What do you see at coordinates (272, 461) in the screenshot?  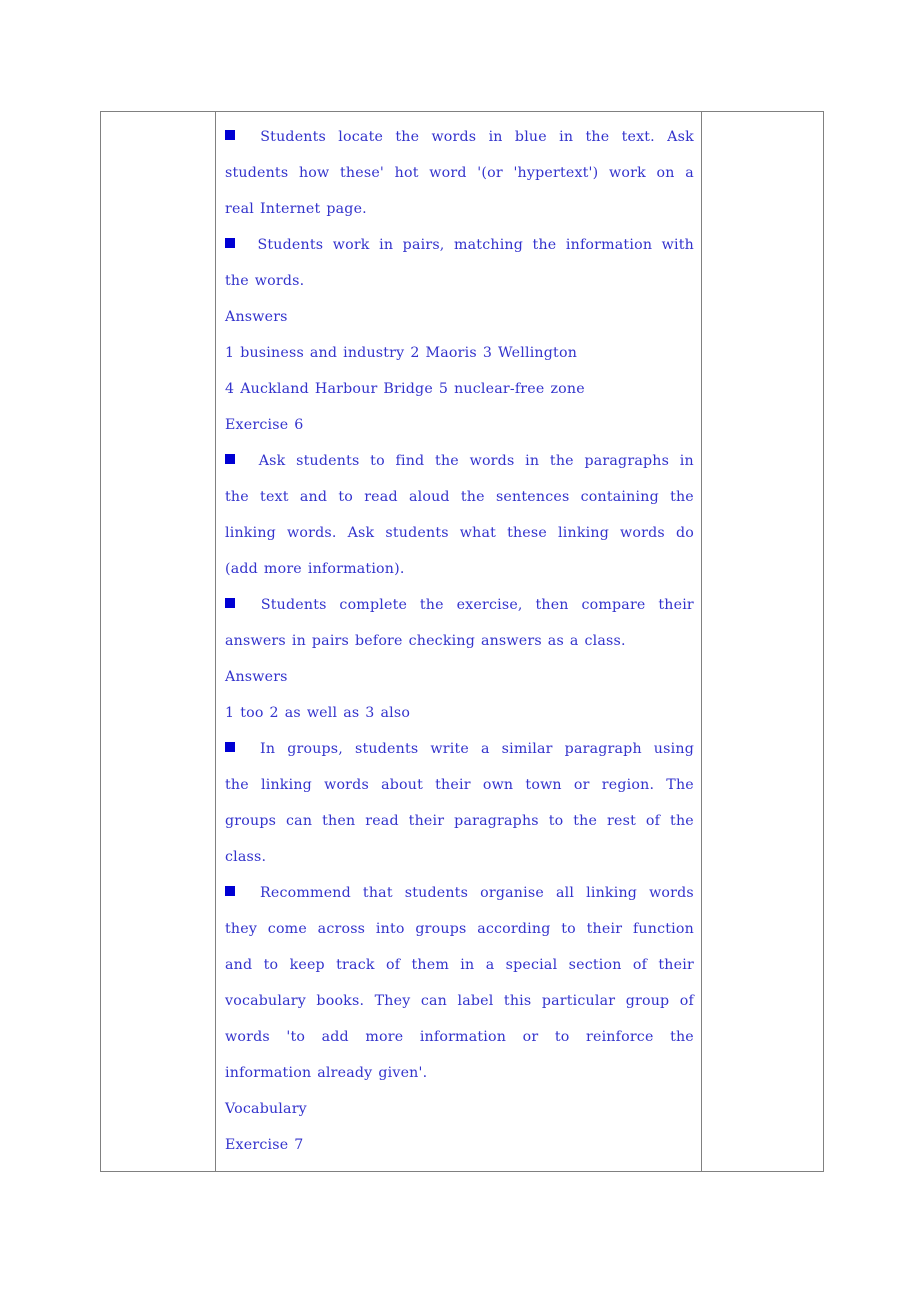 I see `word: Ask` at bounding box center [272, 461].